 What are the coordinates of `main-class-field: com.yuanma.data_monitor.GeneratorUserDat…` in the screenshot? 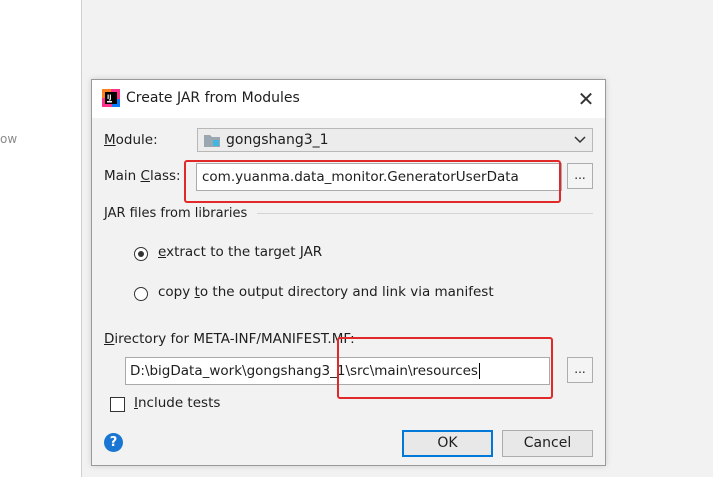 It's located at (379, 177).